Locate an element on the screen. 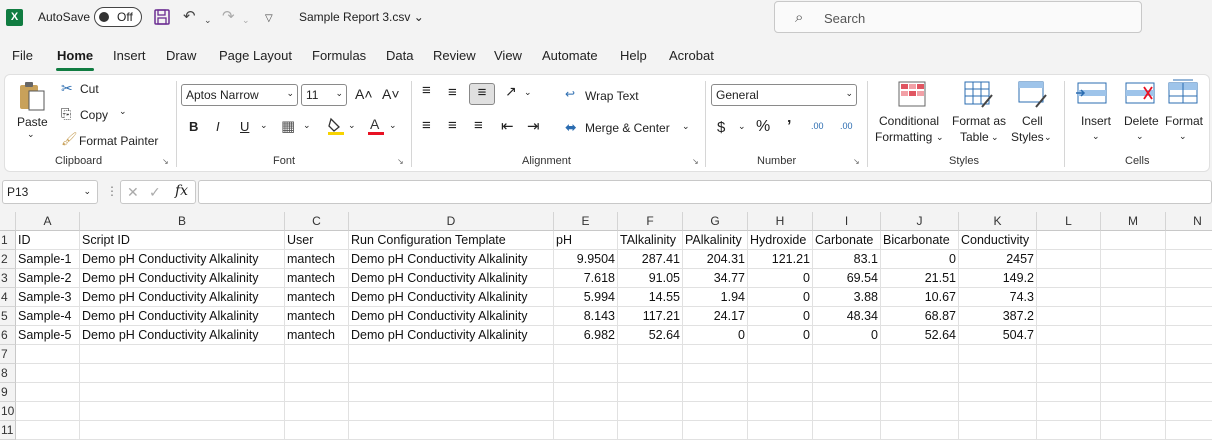 The image size is (1212, 440). cell-N4 is located at coordinates (1189, 297).